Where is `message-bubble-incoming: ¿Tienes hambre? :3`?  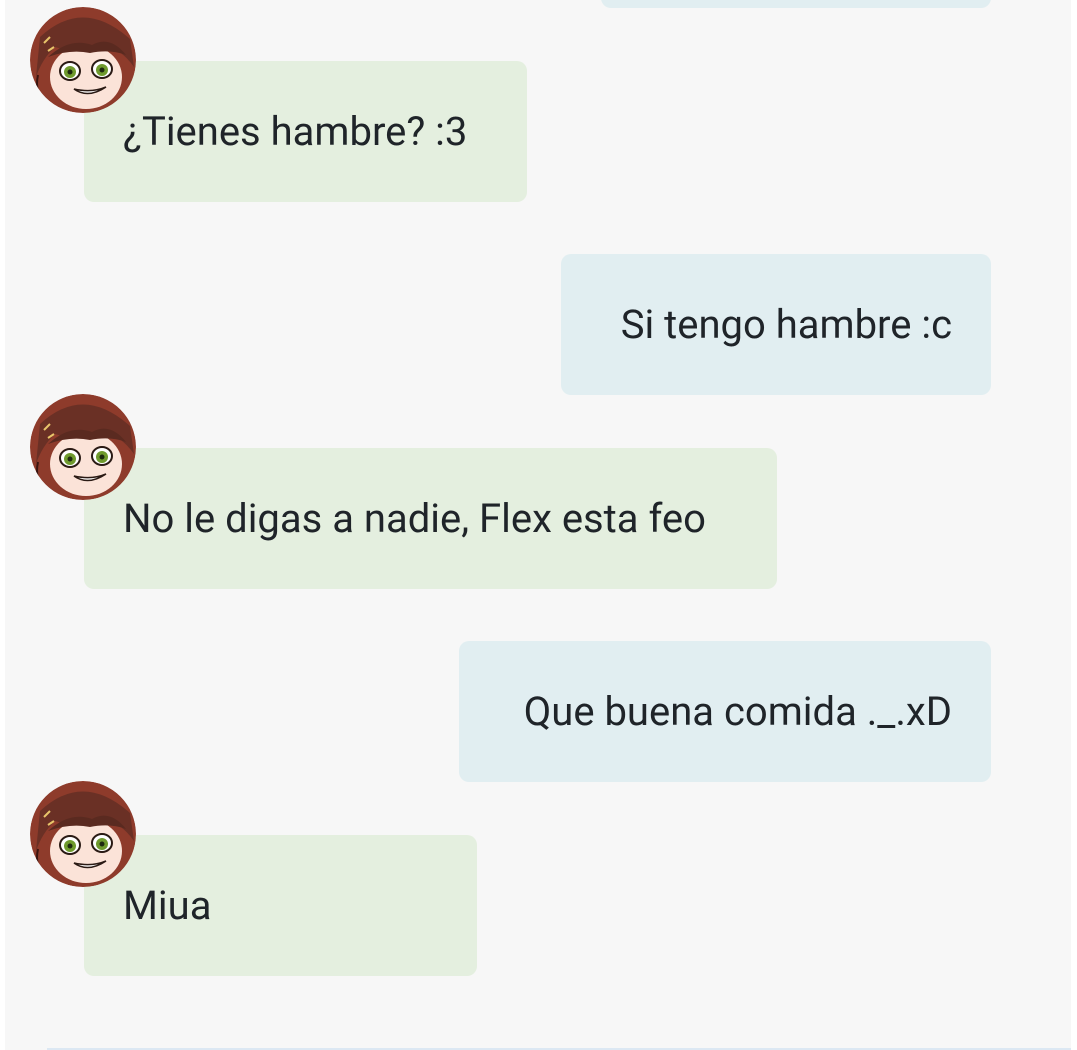
message-bubble-incoming: ¿Tienes hambre? :3 is located at coordinates (305, 131).